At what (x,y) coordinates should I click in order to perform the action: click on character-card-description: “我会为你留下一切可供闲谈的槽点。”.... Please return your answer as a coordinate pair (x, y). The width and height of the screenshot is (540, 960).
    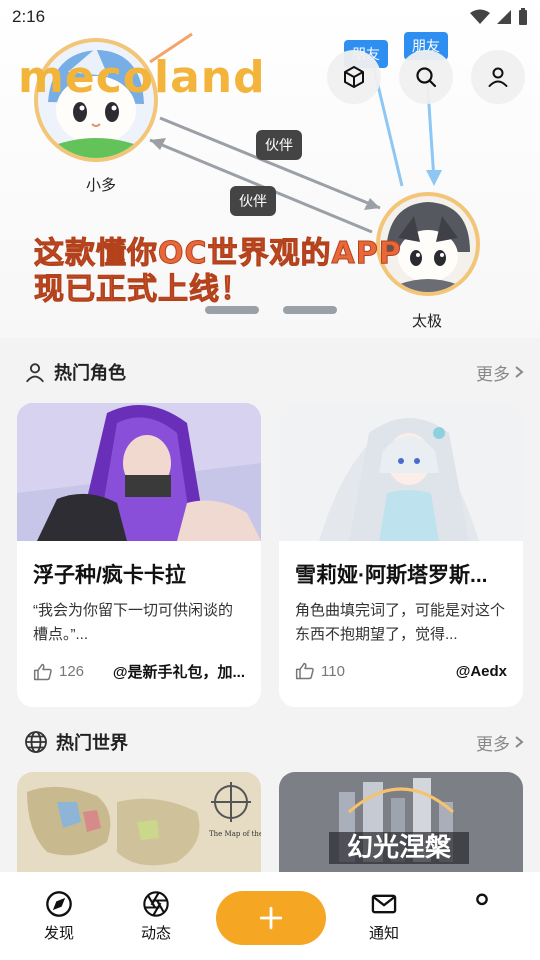
    Looking at the image, I should click on (133, 622).